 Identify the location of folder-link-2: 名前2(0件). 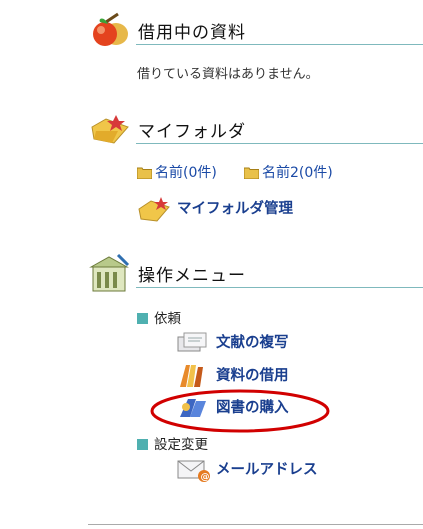
(288, 172).